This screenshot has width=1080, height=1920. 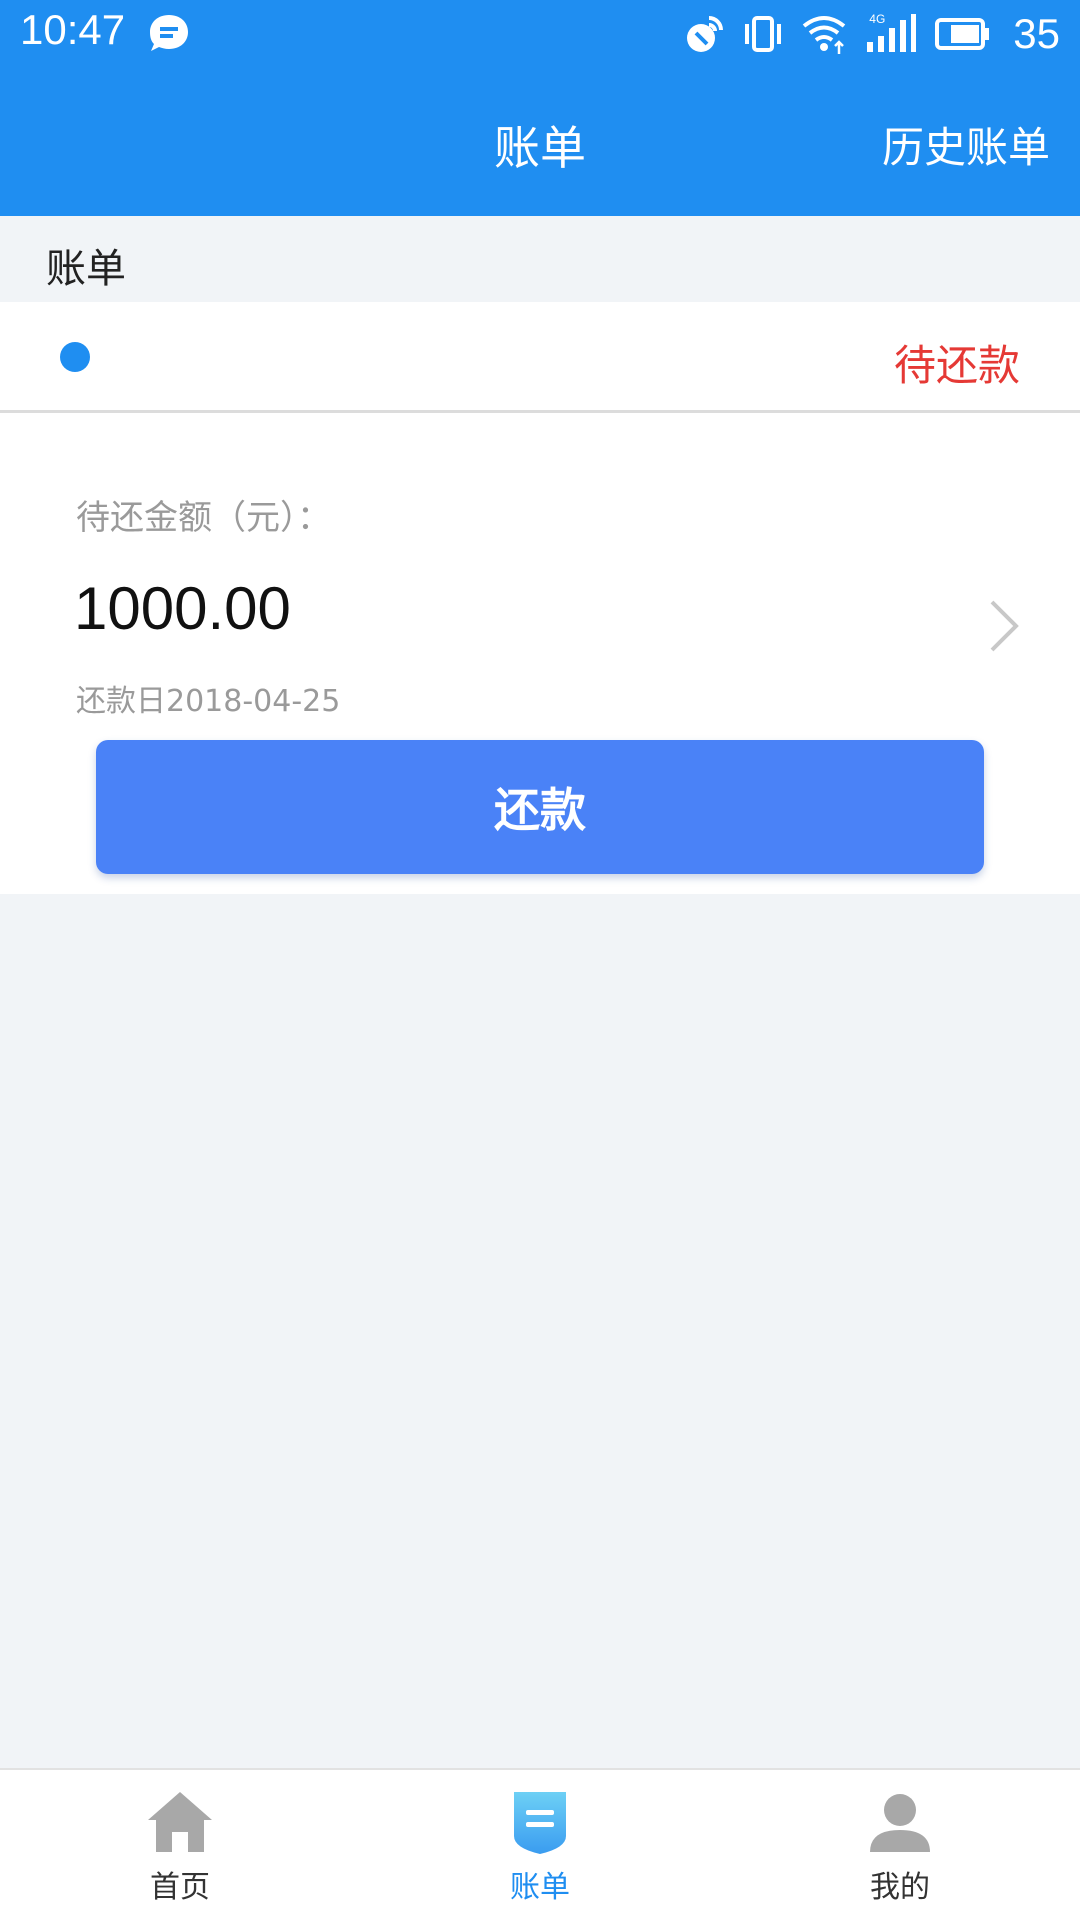 I want to click on status-bar: 10:47 4G 35, so click(x=540, y=34).